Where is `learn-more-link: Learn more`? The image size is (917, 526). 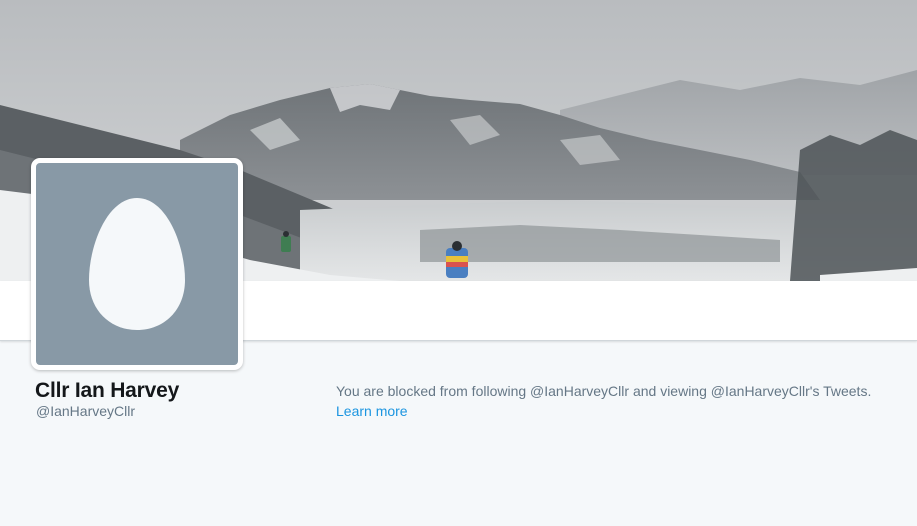
learn-more-link: Learn more is located at coordinates (372, 411).